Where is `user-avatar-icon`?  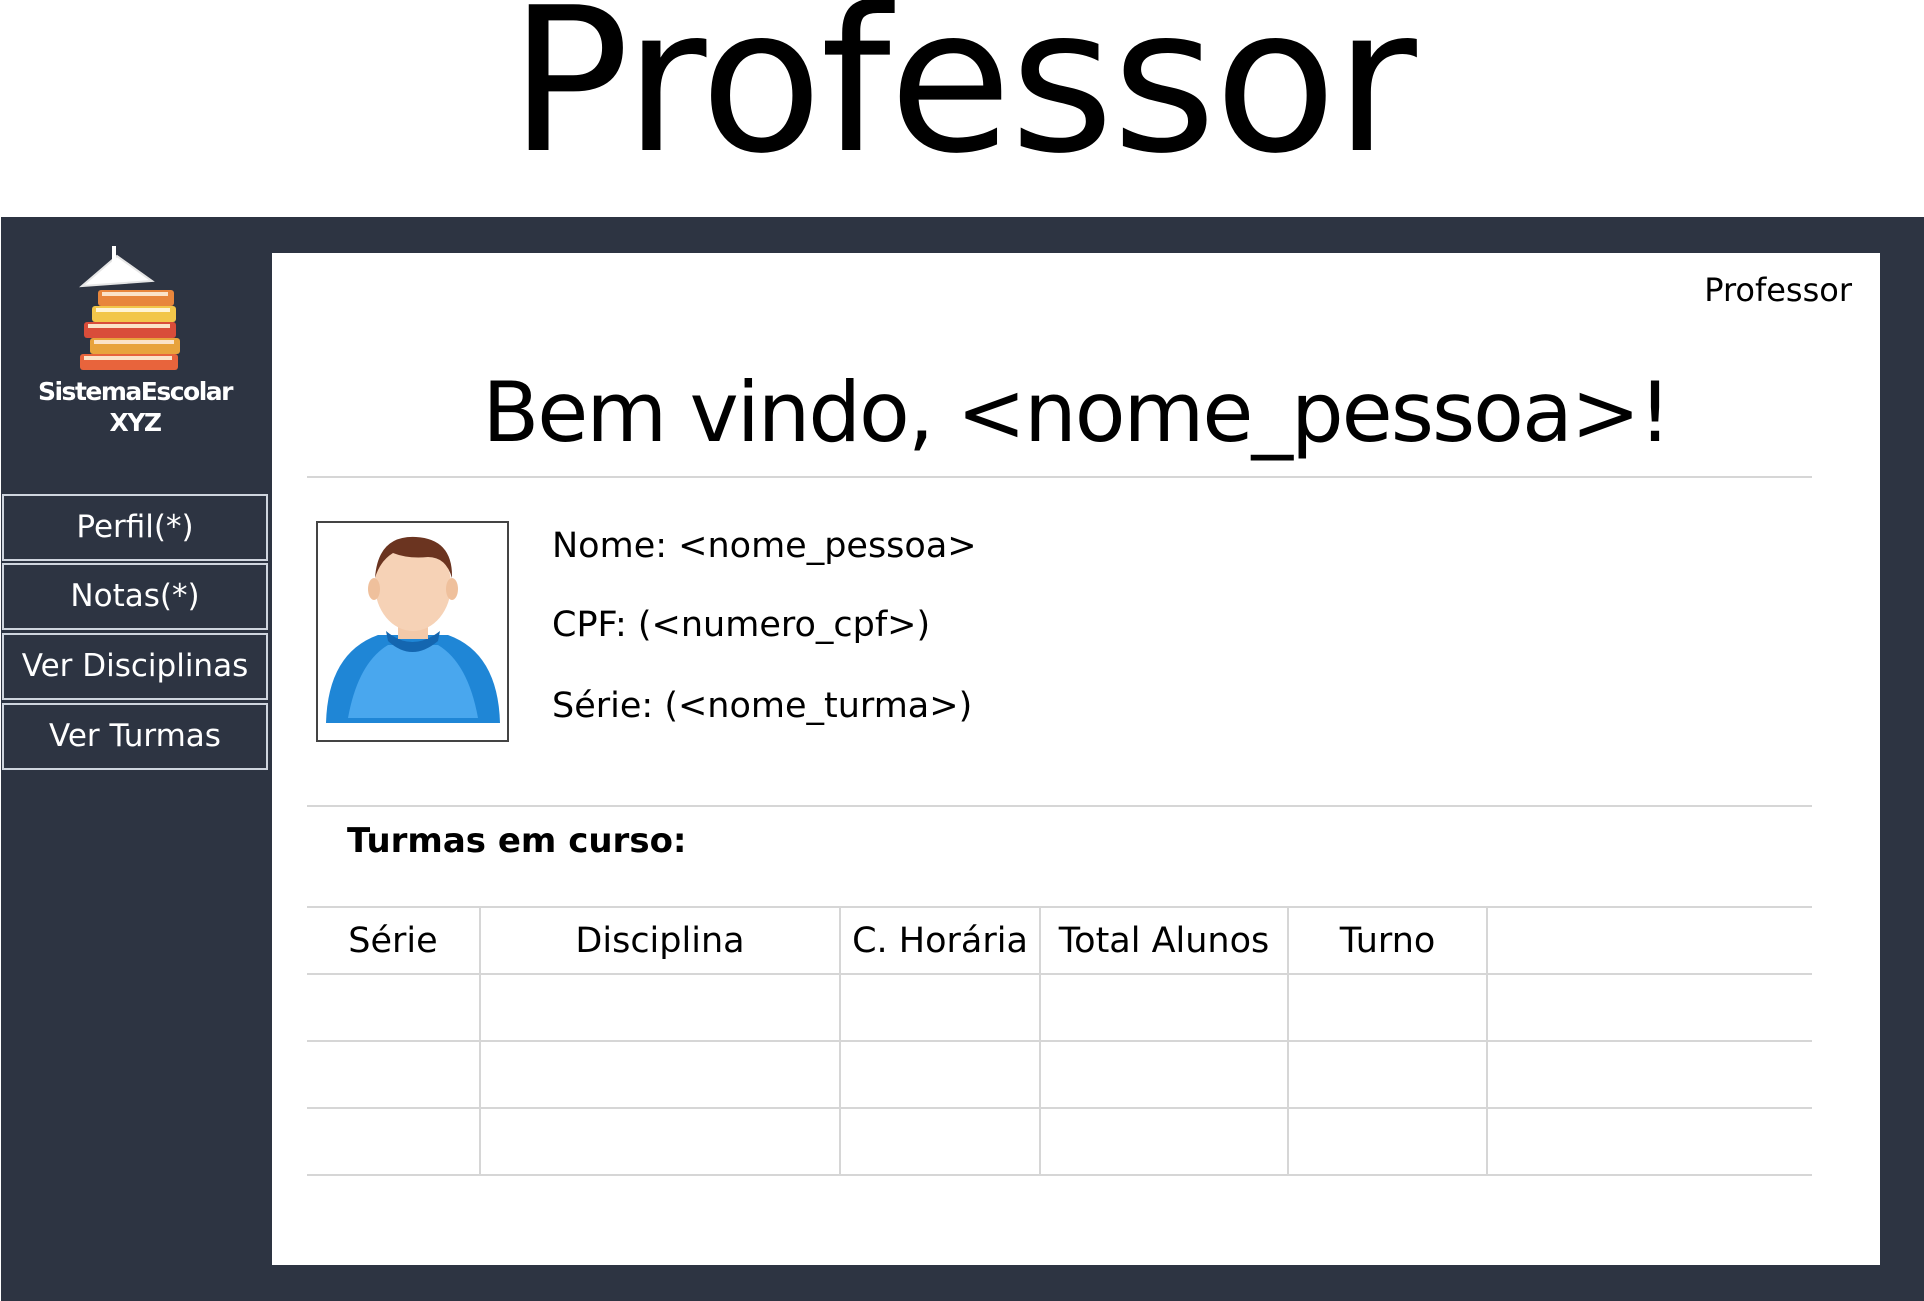
user-avatar-icon is located at coordinates (412, 631).